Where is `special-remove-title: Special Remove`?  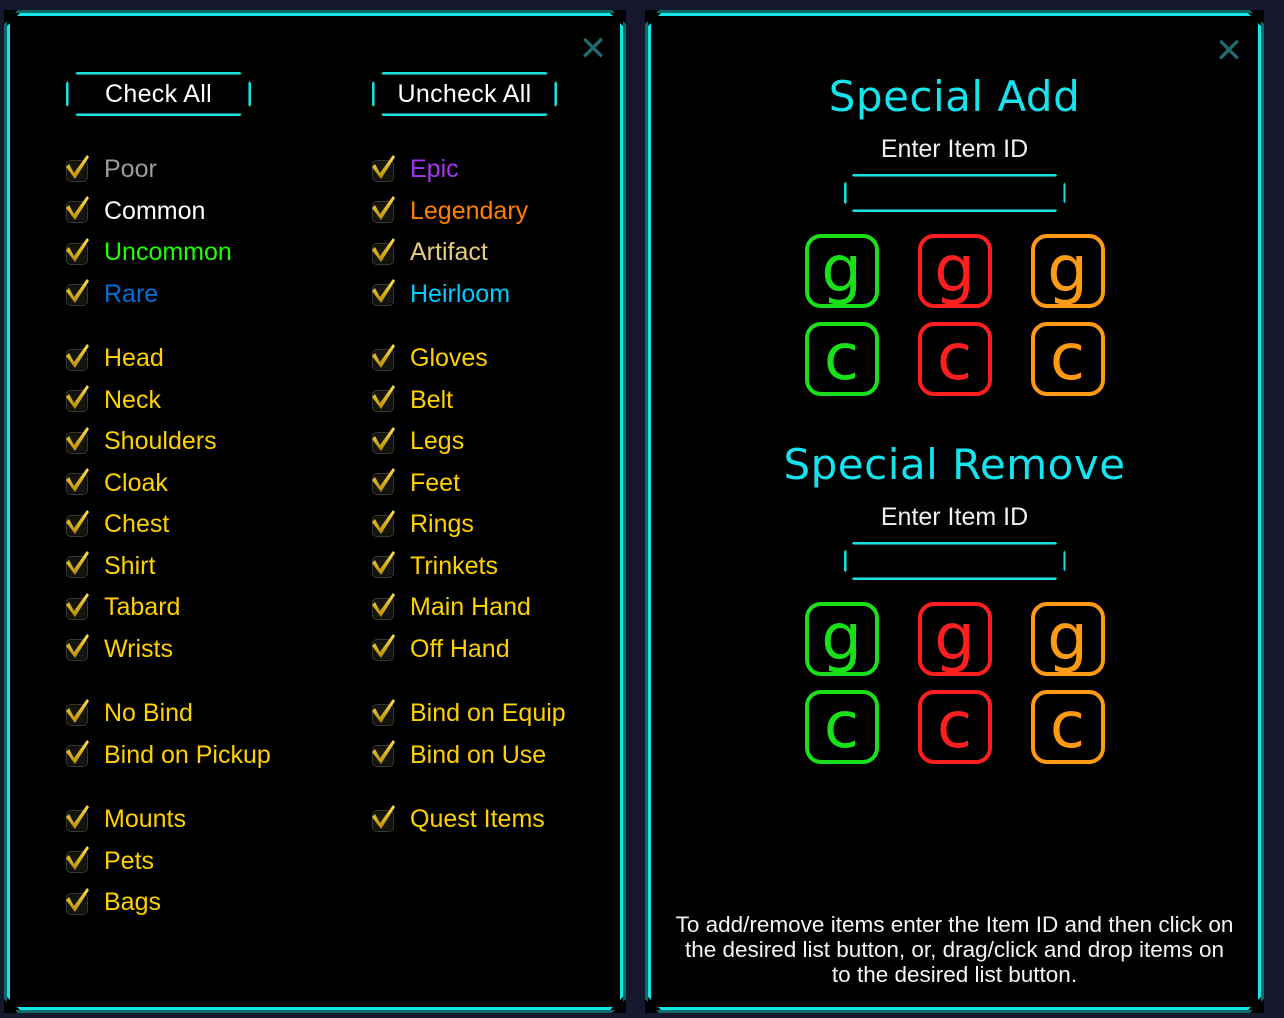
special-remove-title: Special Remove is located at coordinates (954, 464).